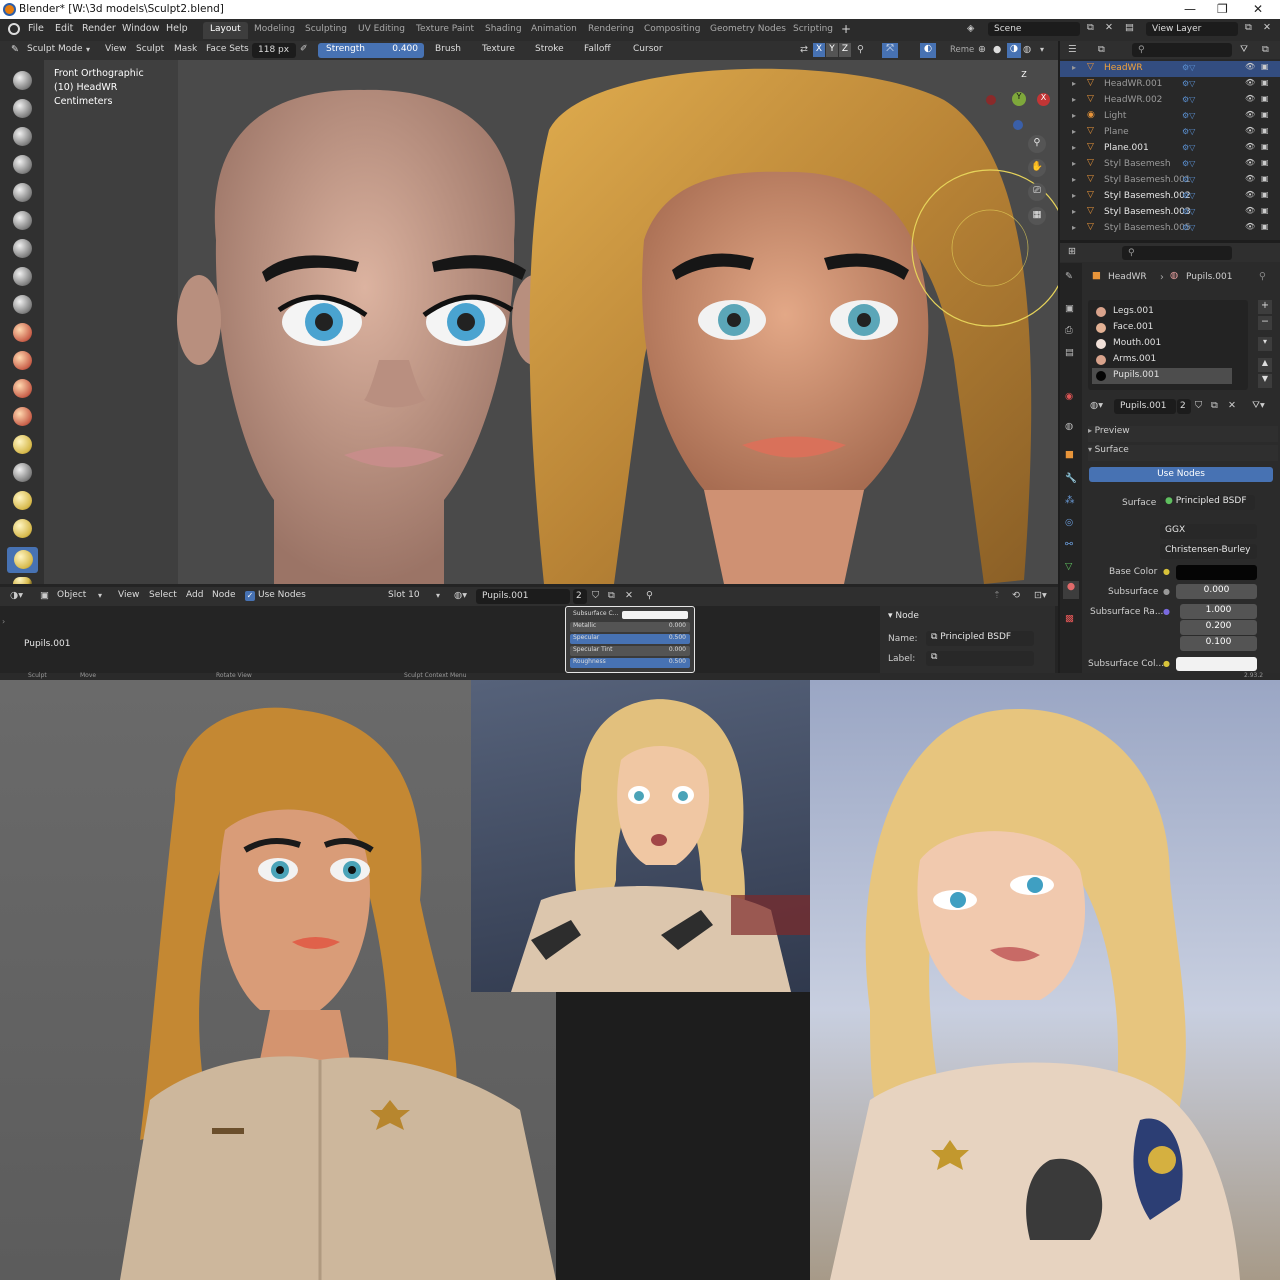  Describe the element at coordinates (1129, 27) in the screenshot. I see `view-layer-icon: ▤` at that location.